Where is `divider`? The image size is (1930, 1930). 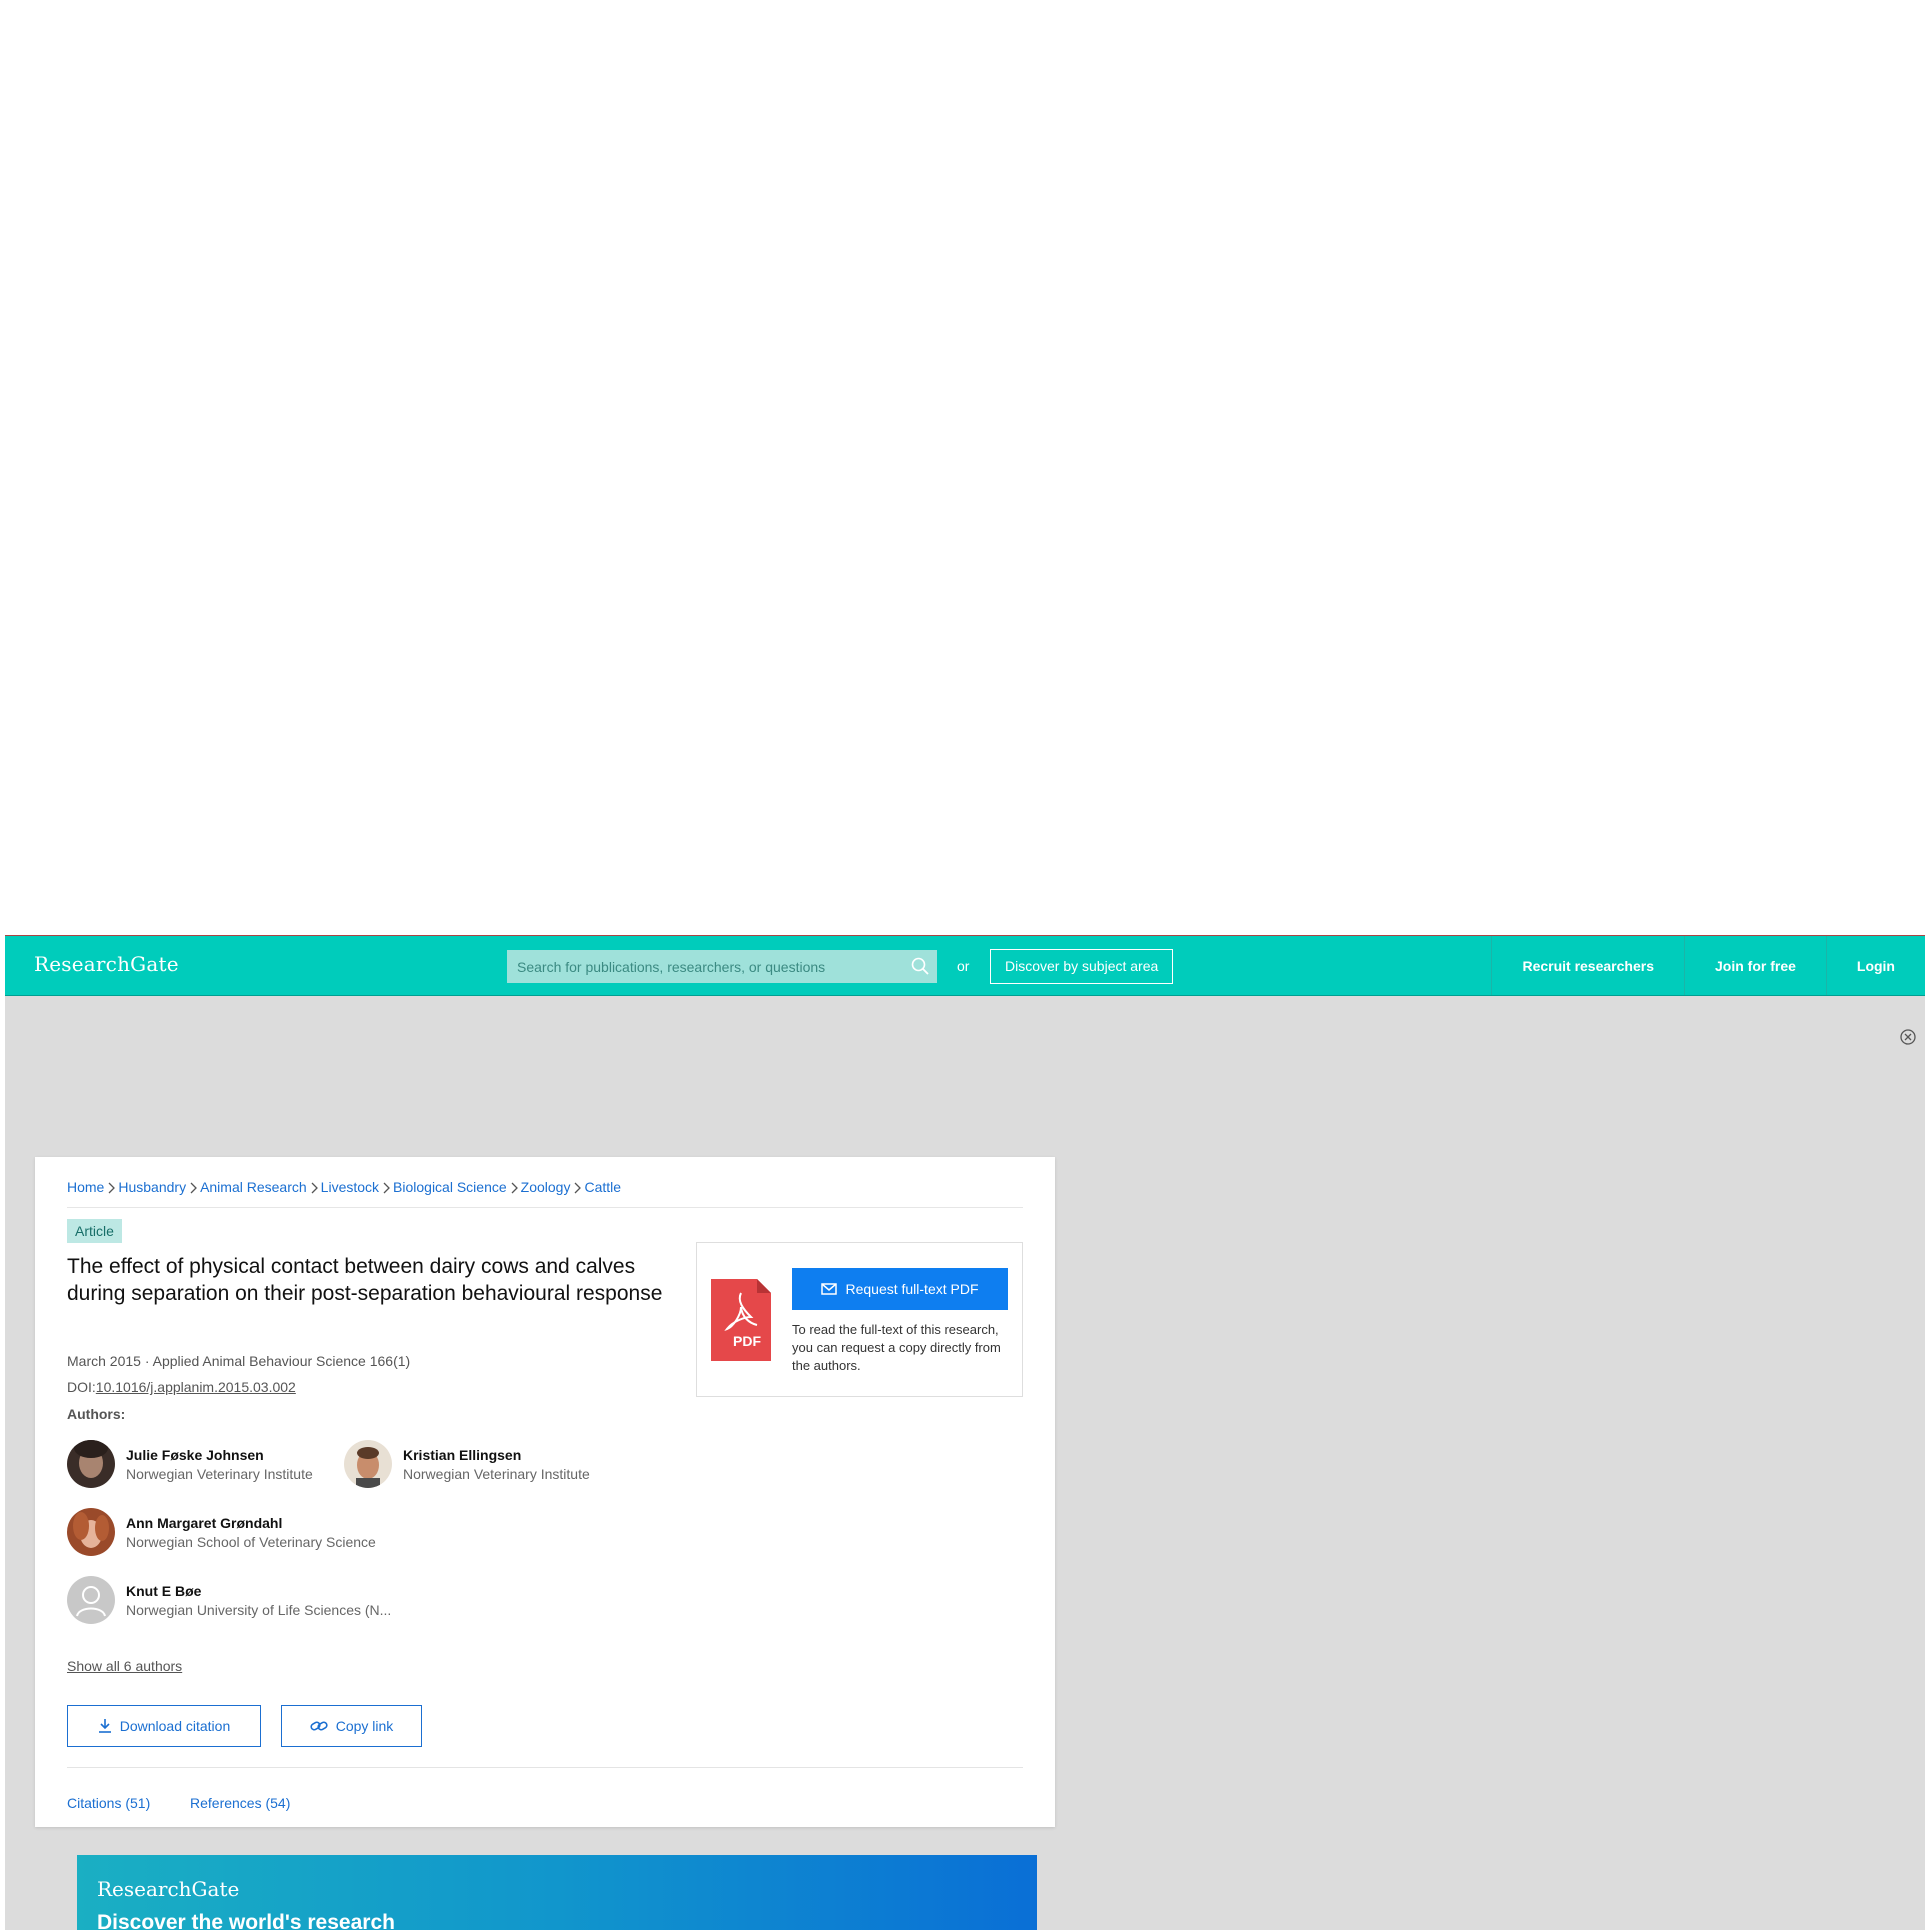
divider is located at coordinates (545, 1767).